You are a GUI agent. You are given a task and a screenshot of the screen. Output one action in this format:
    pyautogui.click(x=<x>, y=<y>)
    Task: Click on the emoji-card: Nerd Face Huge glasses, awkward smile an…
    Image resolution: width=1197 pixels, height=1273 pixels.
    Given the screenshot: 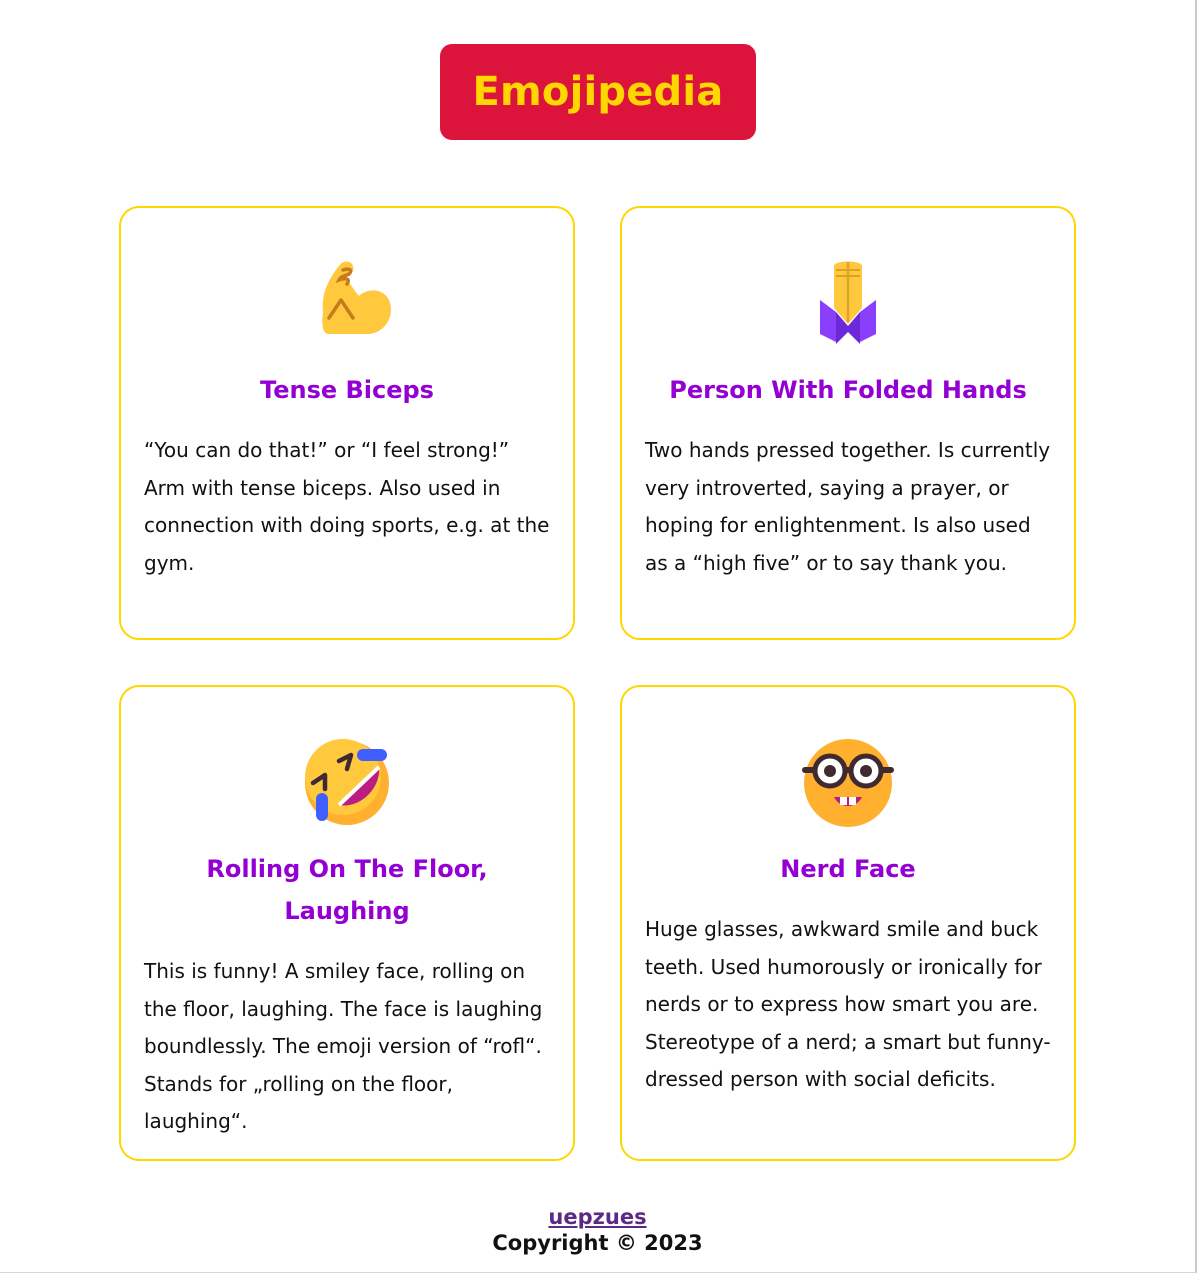 What is the action you would take?
    pyautogui.click(x=848, y=923)
    